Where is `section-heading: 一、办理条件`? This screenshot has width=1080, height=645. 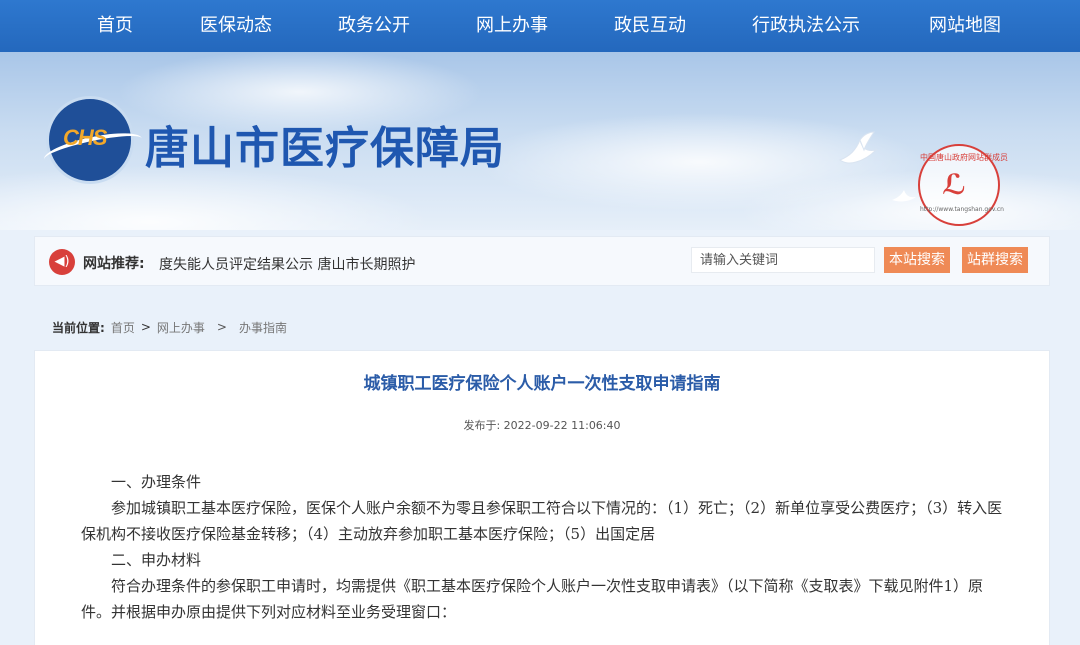 section-heading: 一、办理条件 is located at coordinates (156, 482).